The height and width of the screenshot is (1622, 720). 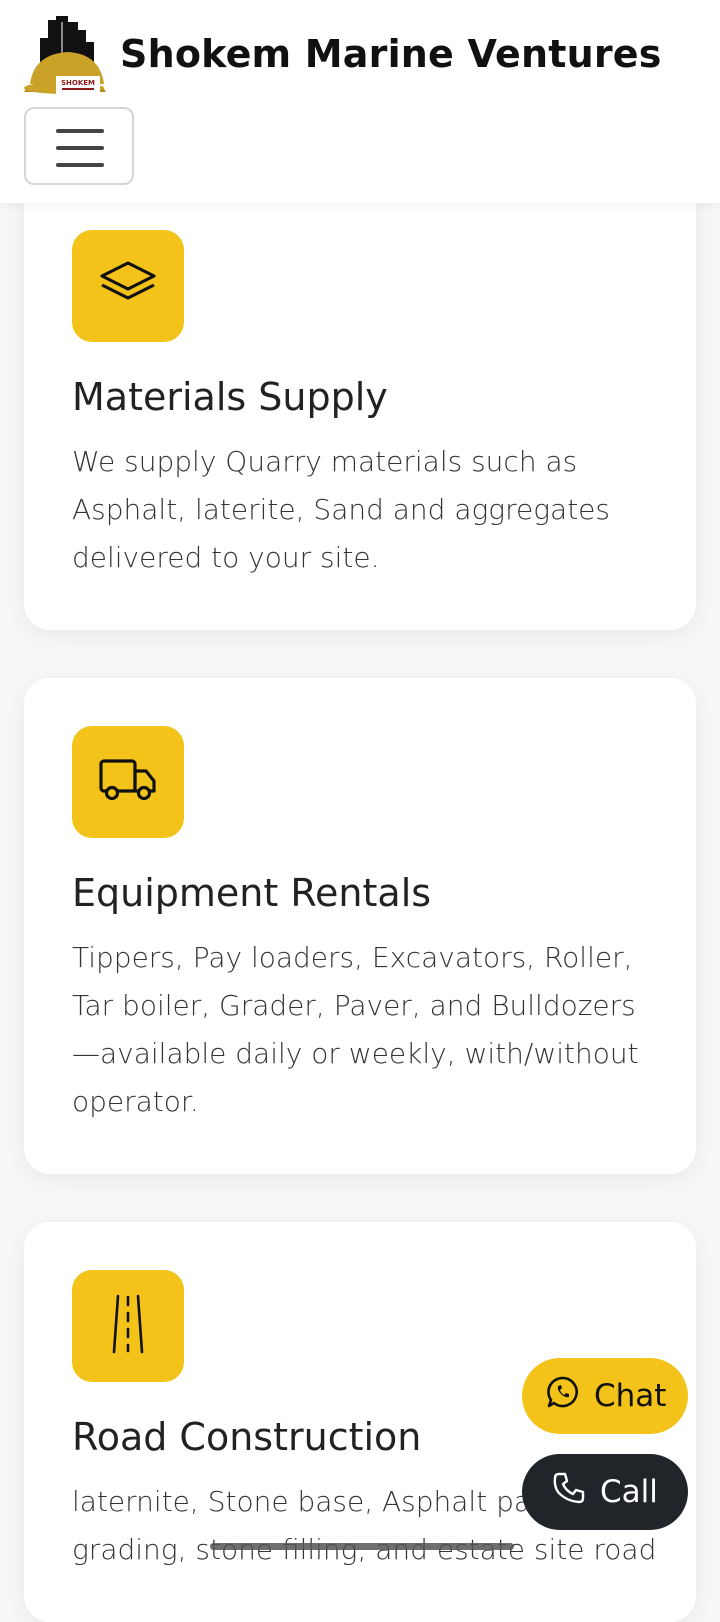 I want to click on phone-icon, so click(x=576, y=1492).